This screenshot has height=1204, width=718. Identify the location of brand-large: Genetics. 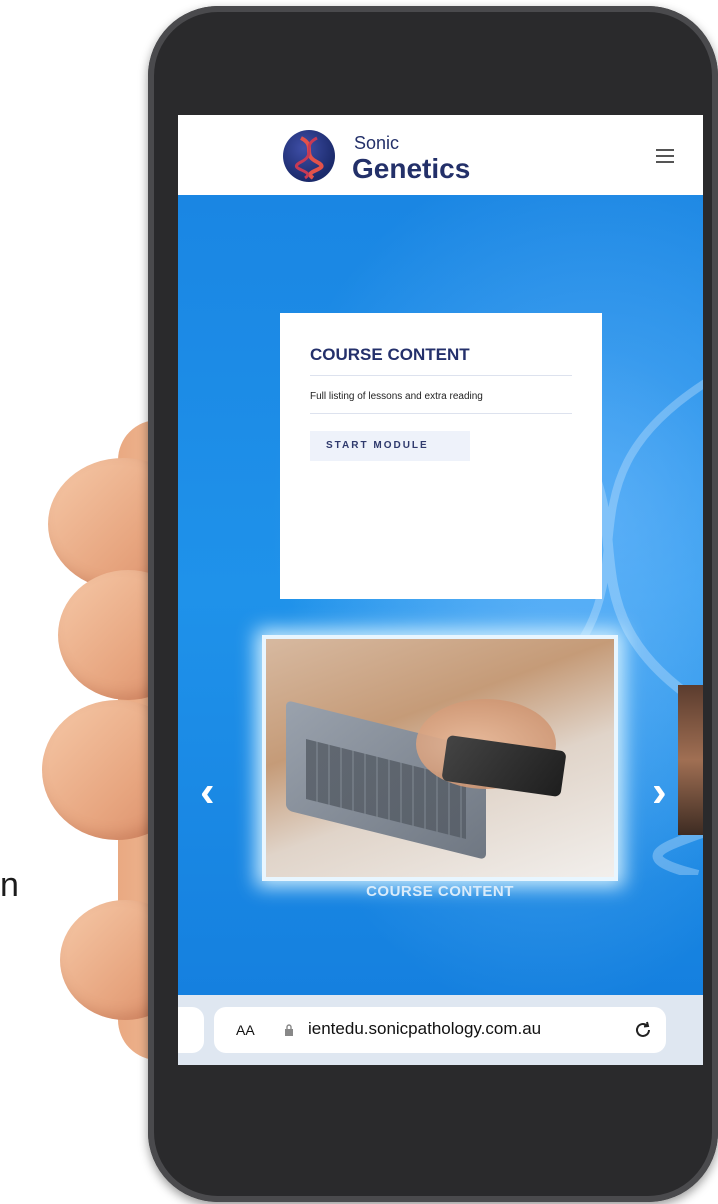
(411, 168).